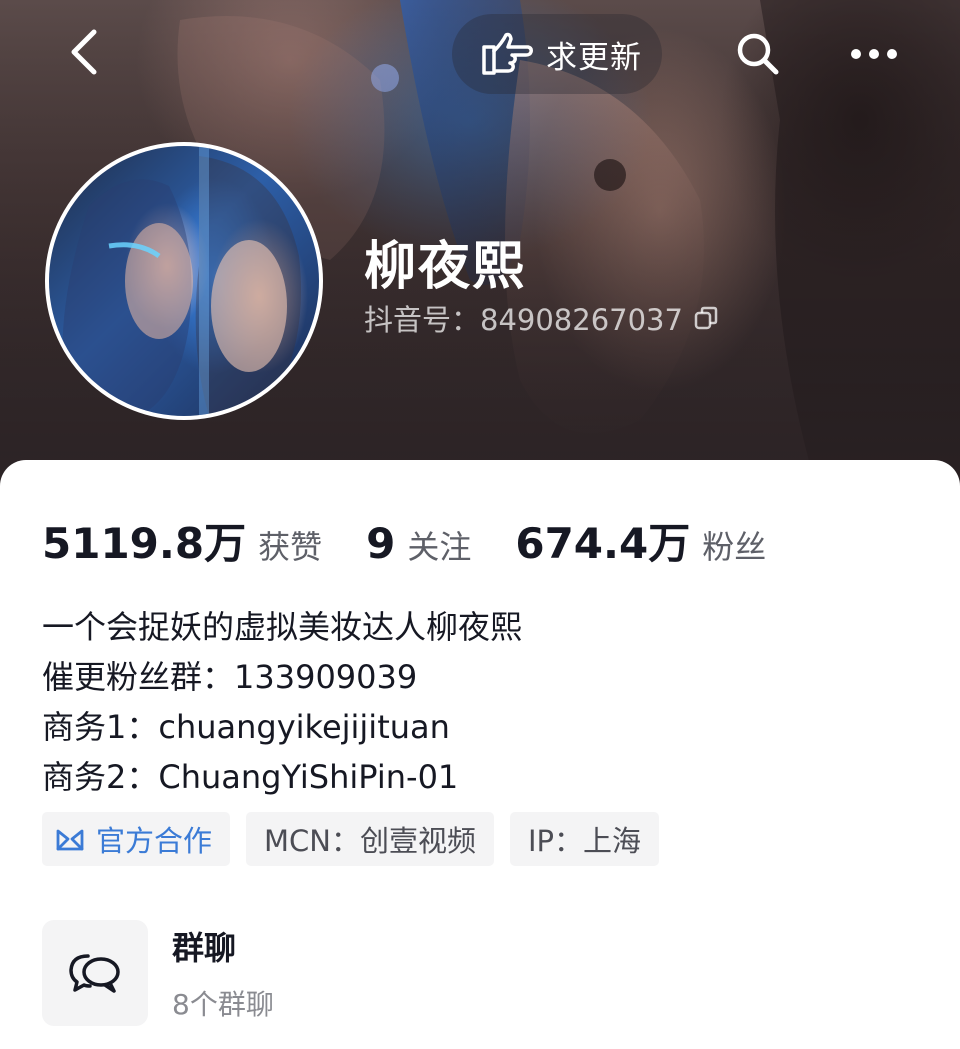 This screenshot has width=960, height=1049. I want to click on following-count: 9, so click(381, 543).